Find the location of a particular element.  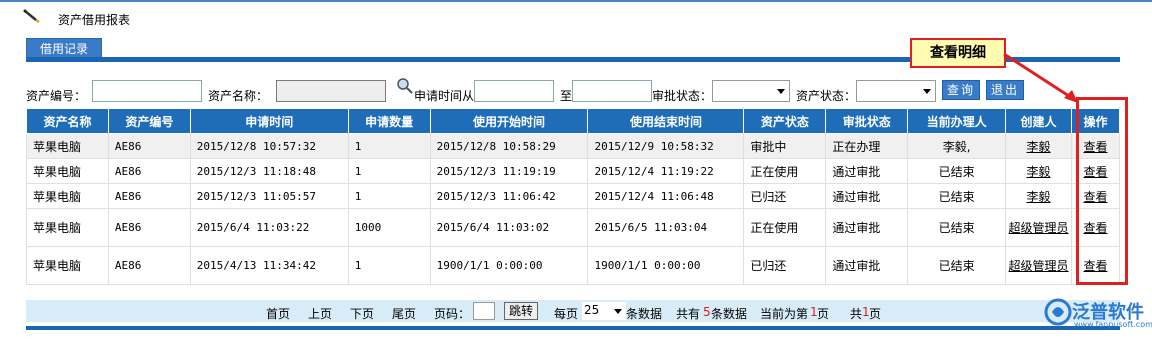

asset-no-label: 资产编号： is located at coordinates (56, 96).